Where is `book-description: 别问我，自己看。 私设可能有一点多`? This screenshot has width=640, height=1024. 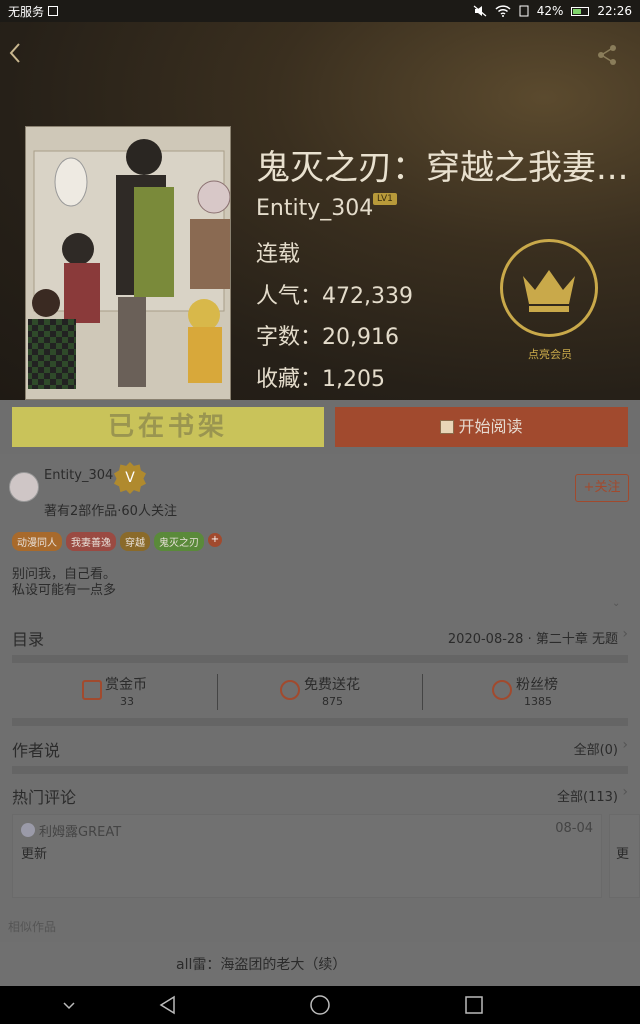
book-description: 别问我，自己看。 私设可能有一点多 is located at coordinates (64, 583).